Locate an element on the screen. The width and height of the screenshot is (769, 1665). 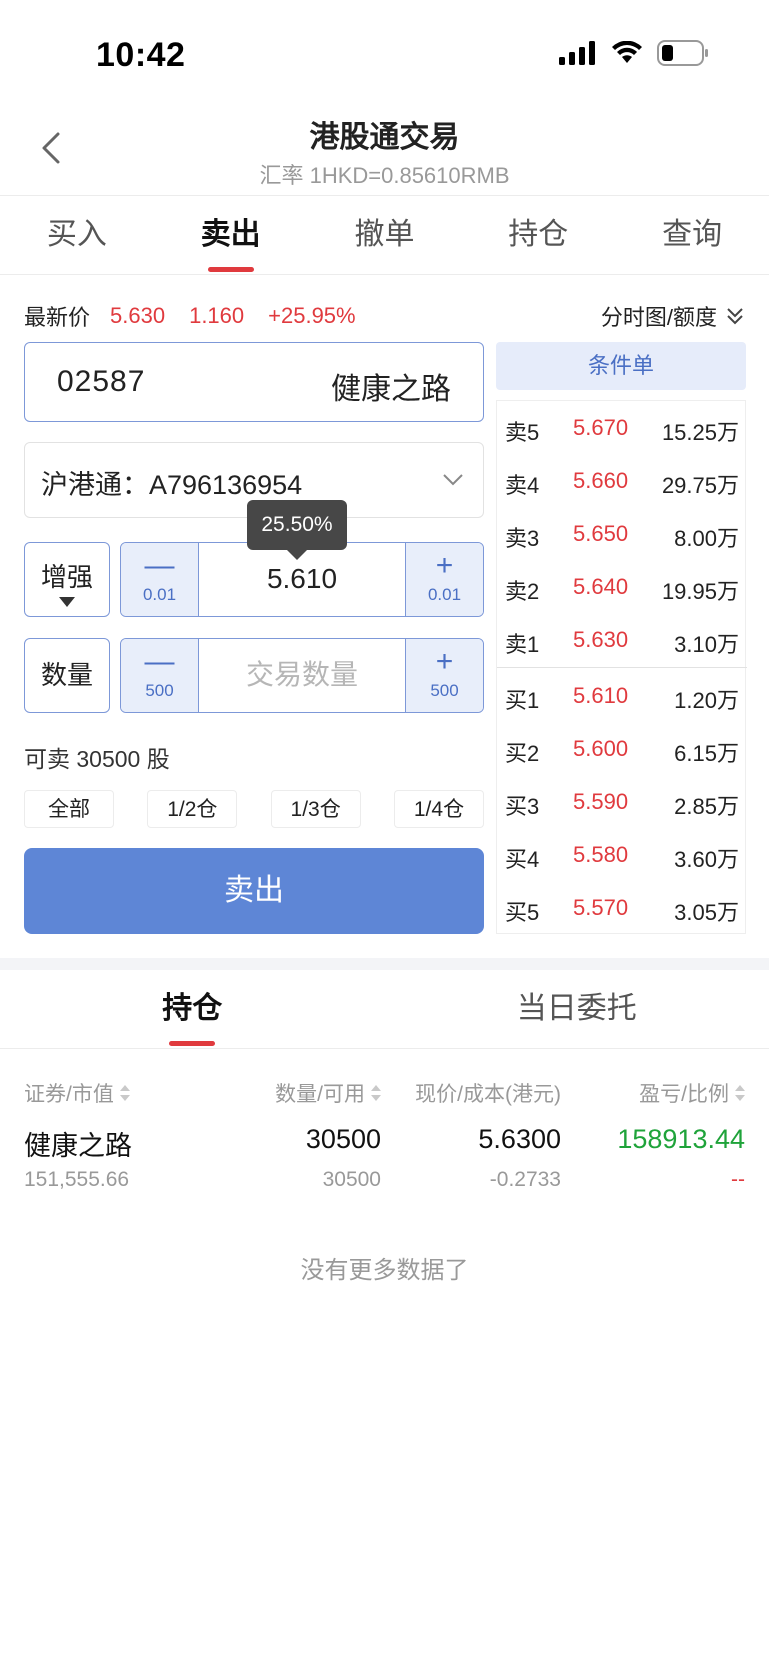
triangle-down-icon is located at coordinates (67, 602).